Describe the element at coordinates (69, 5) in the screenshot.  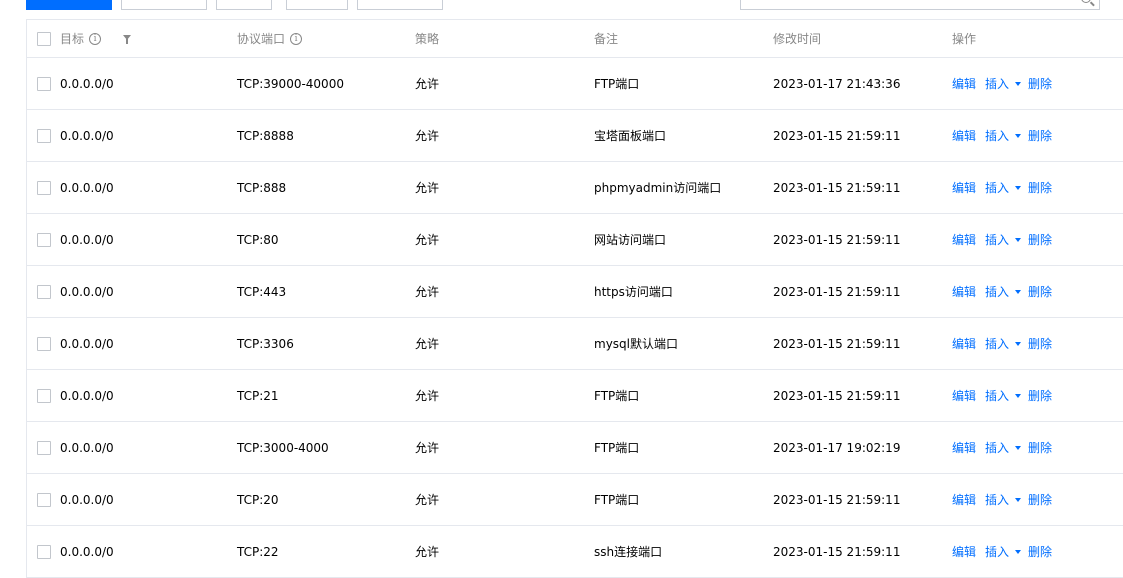
I see `add-rule-button` at that location.